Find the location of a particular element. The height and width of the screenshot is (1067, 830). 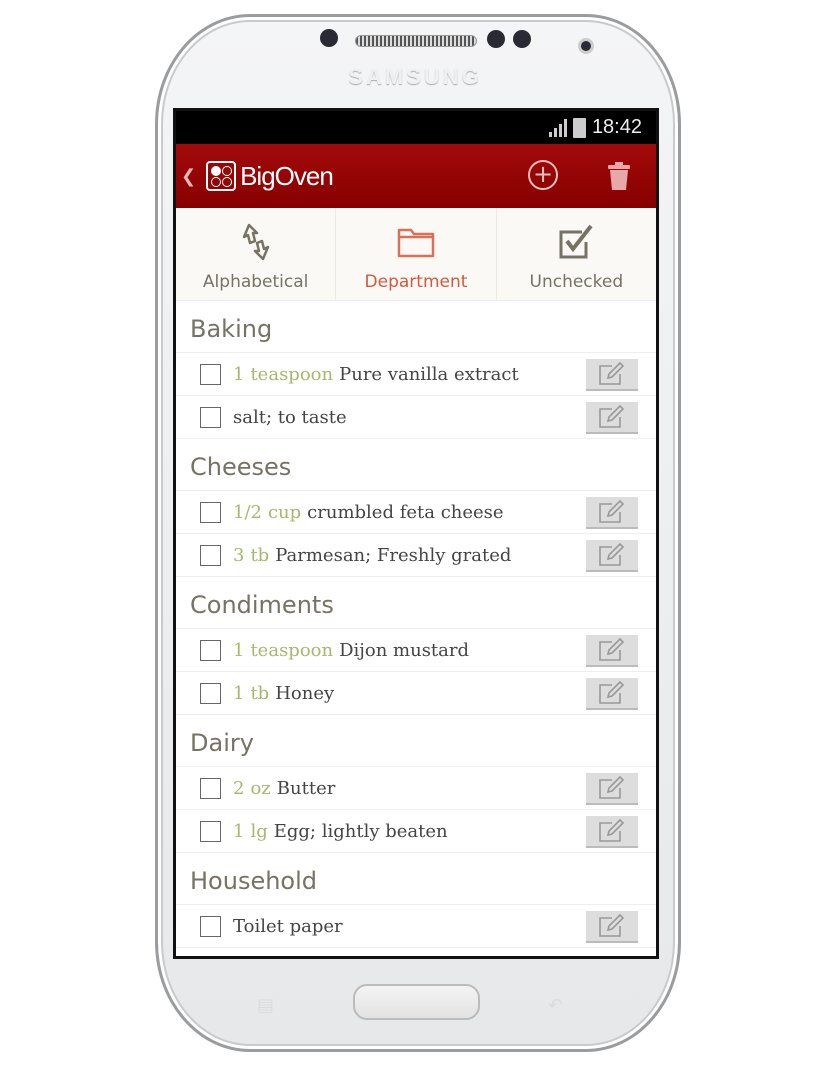

item-name: Egg; lightly beaten is located at coordinates (360, 831).